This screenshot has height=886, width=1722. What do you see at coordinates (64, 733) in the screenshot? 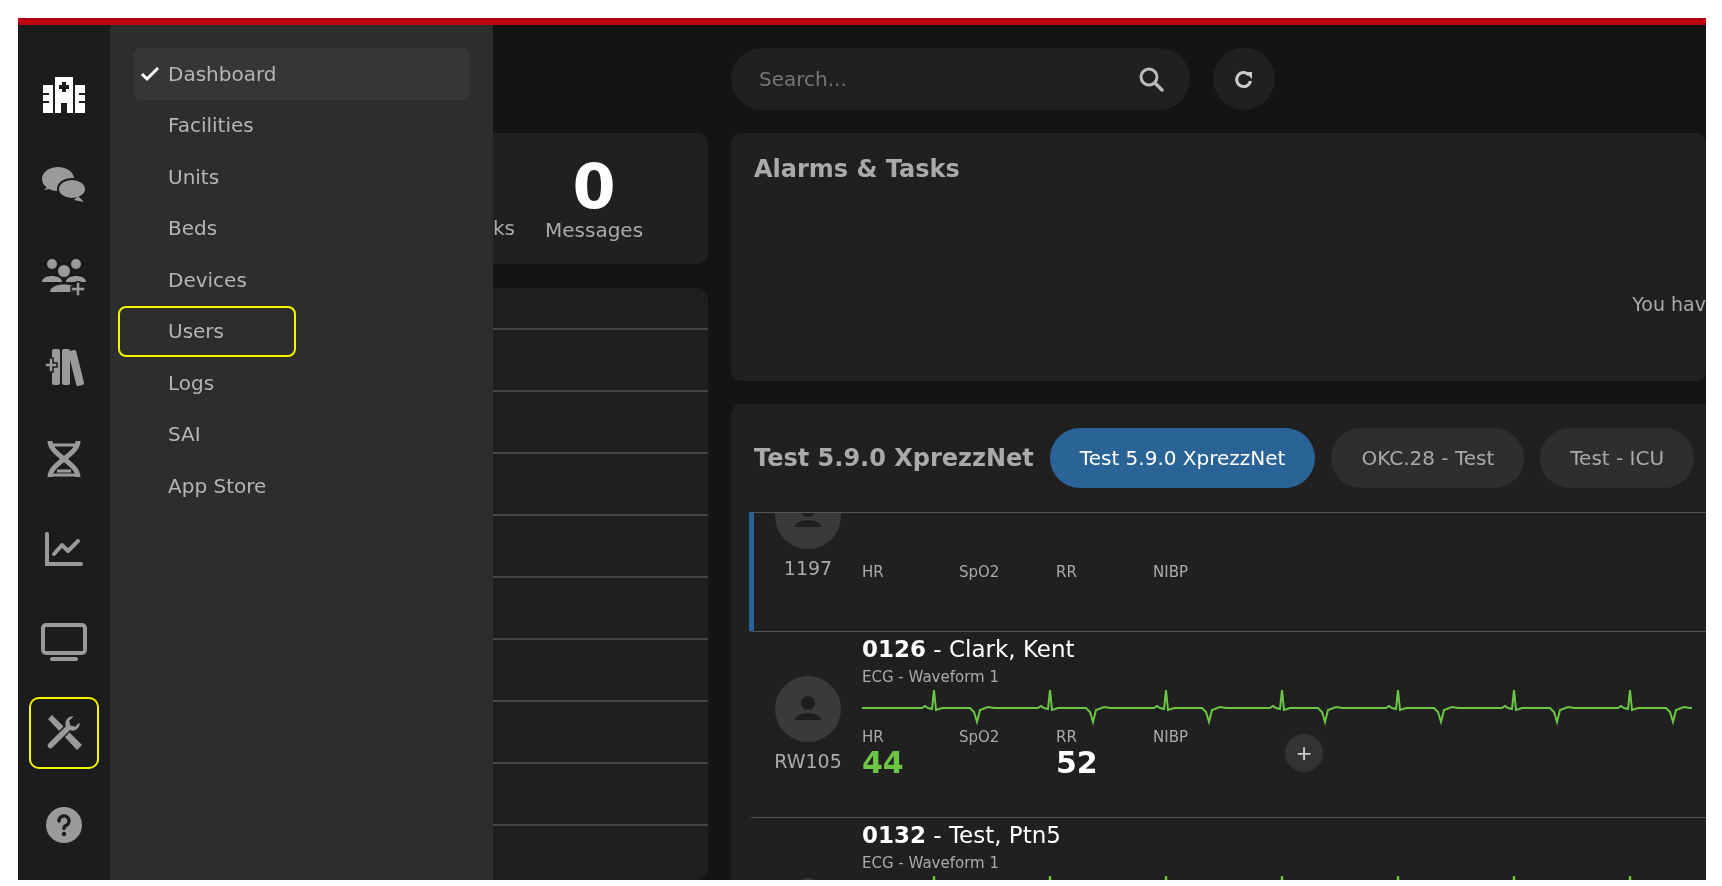
I see `rail-button` at bounding box center [64, 733].